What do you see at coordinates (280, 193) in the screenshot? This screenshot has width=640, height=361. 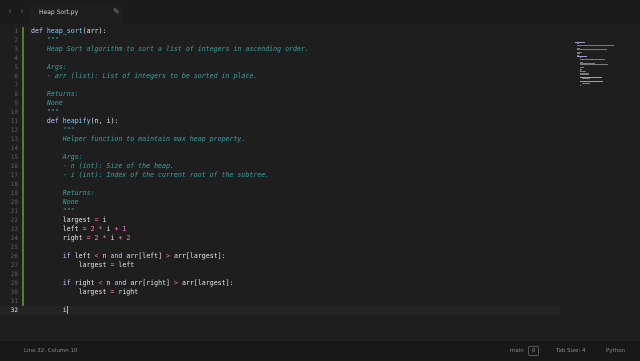 I see `code-line: 19 Returns:` at bounding box center [280, 193].